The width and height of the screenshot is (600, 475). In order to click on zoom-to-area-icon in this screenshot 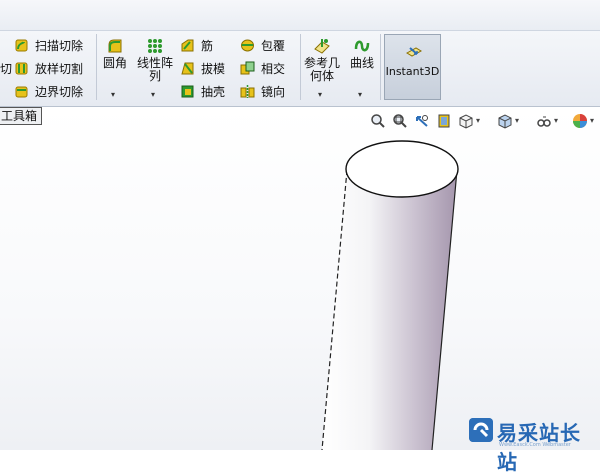, I will do `click(400, 121)`.